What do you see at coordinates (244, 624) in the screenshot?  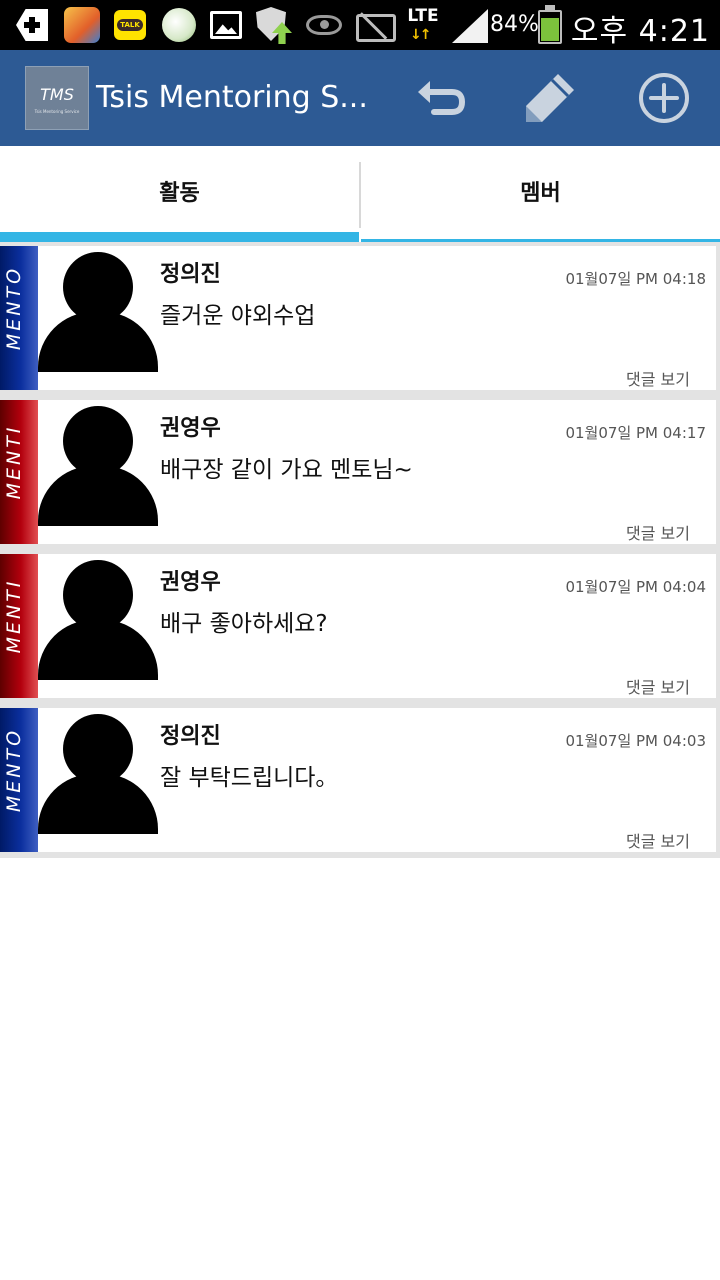 I see `post-text: 배구 좋아하세요?` at bounding box center [244, 624].